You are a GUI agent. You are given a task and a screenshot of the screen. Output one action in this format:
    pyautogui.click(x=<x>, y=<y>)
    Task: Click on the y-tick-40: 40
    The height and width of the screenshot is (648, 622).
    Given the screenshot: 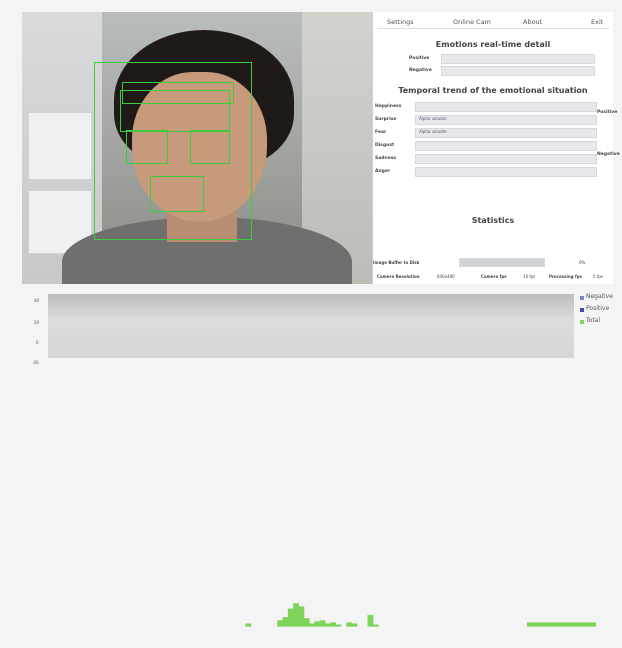 What is the action you would take?
    pyautogui.click(x=37, y=300)
    